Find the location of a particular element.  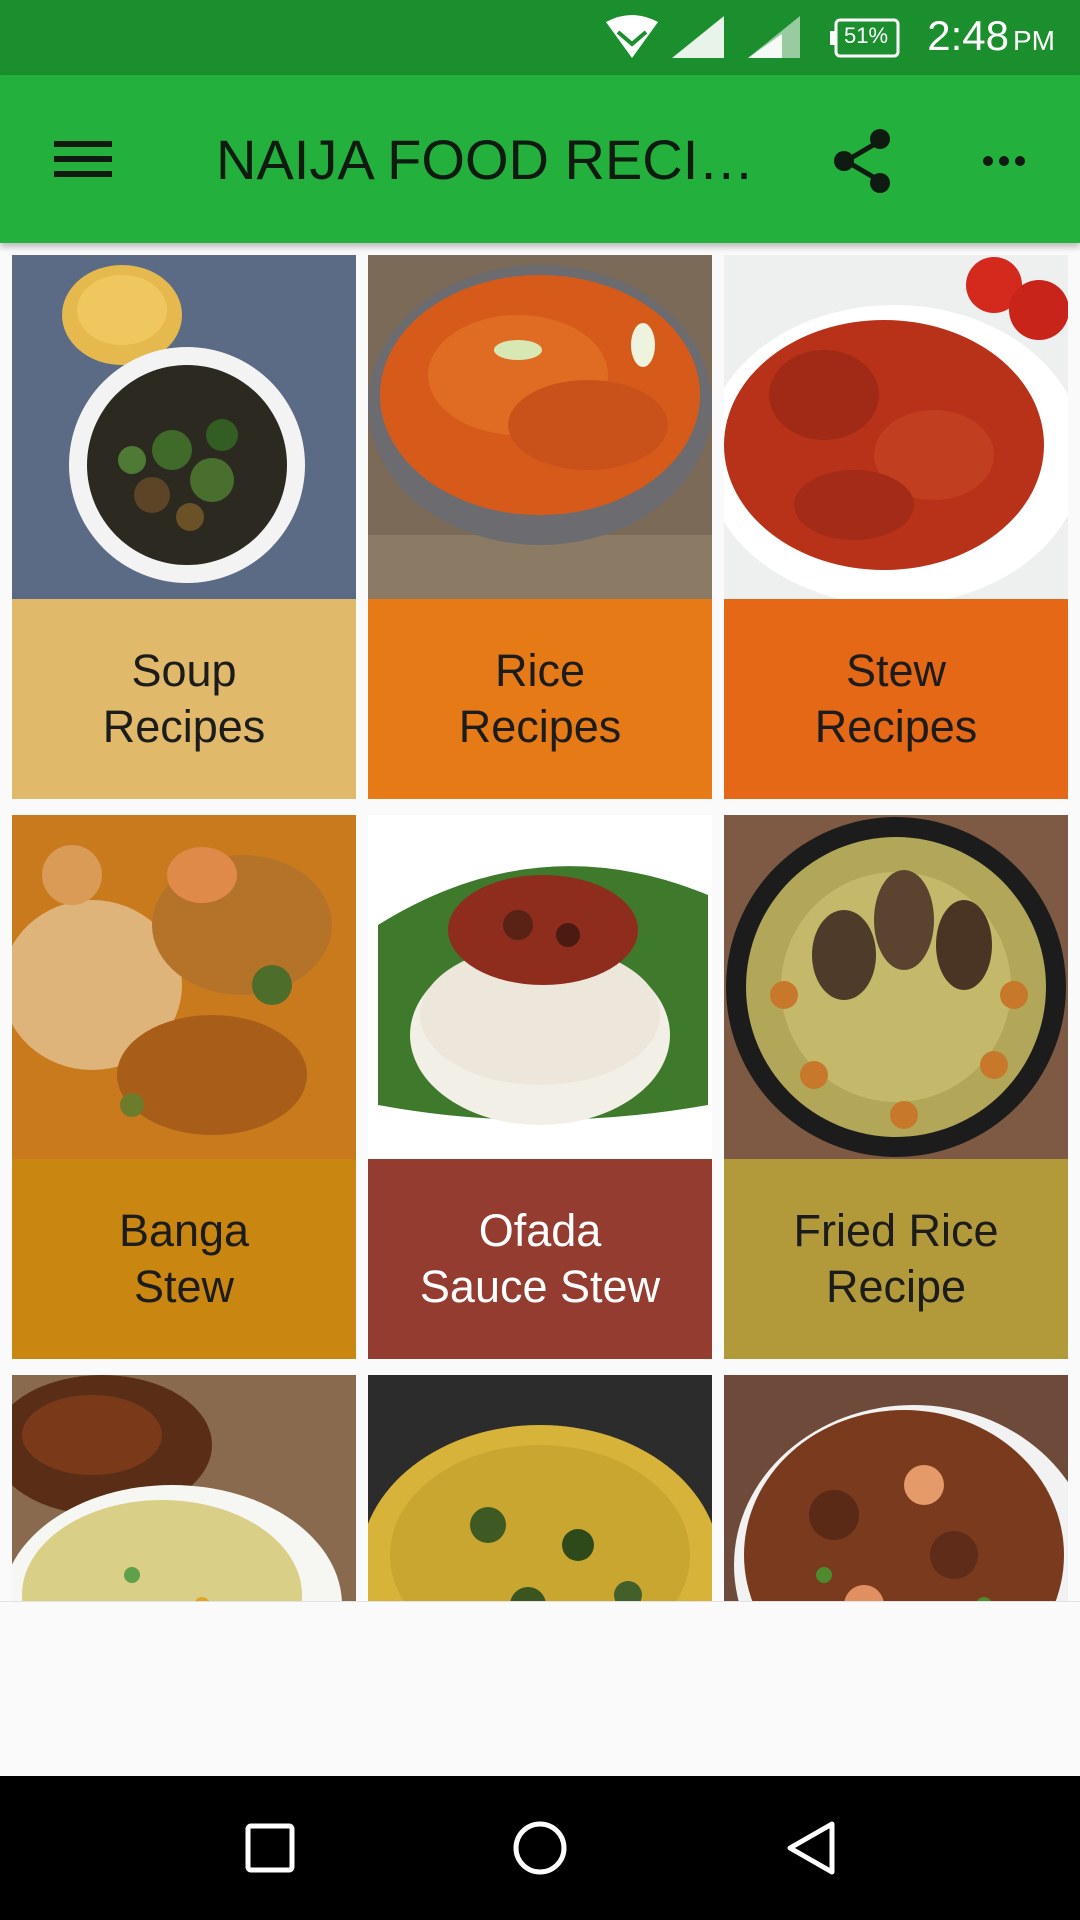

recipe-tile-soup: Soup Recipes is located at coordinates (184, 527).